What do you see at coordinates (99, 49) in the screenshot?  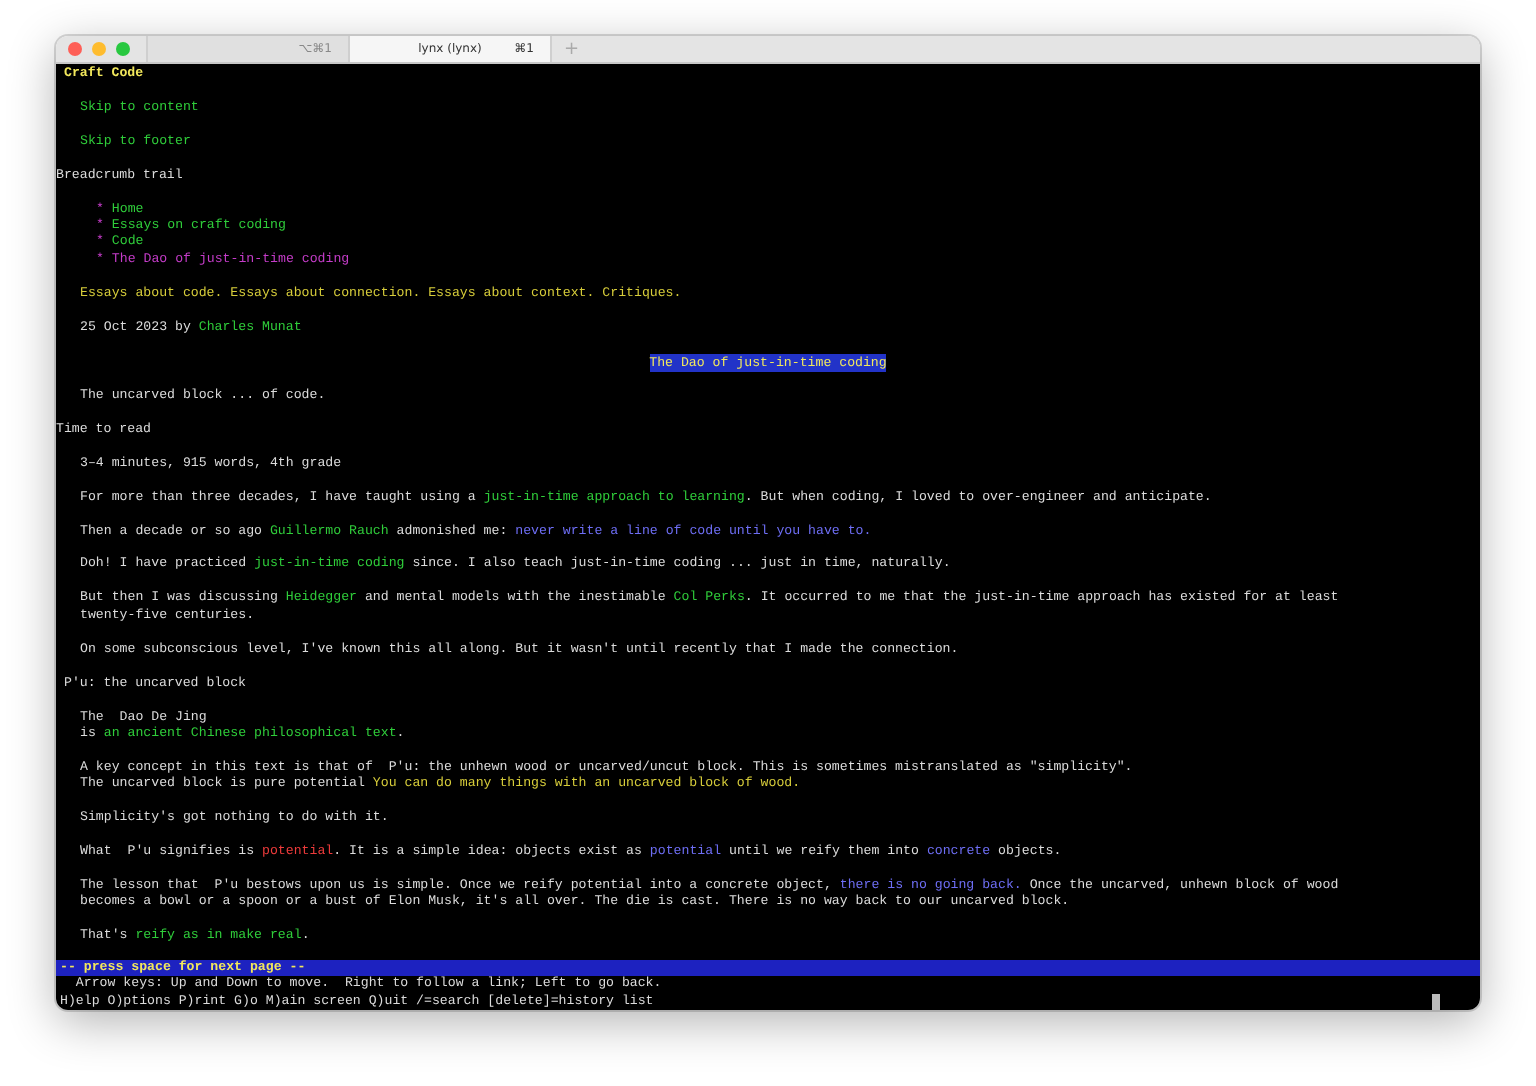 I see `minimize-icon` at bounding box center [99, 49].